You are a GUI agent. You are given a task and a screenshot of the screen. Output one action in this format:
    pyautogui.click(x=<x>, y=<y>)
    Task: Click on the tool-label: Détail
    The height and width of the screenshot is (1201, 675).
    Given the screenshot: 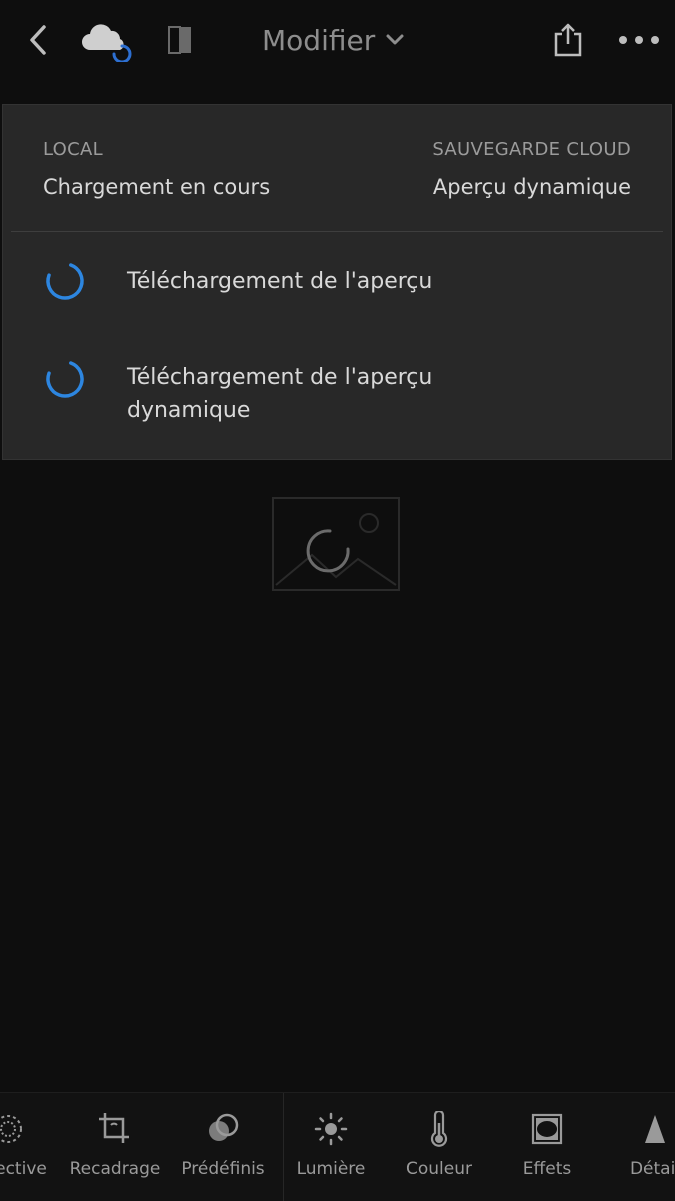 What is the action you would take?
    pyautogui.click(x=652, y=1169)
    